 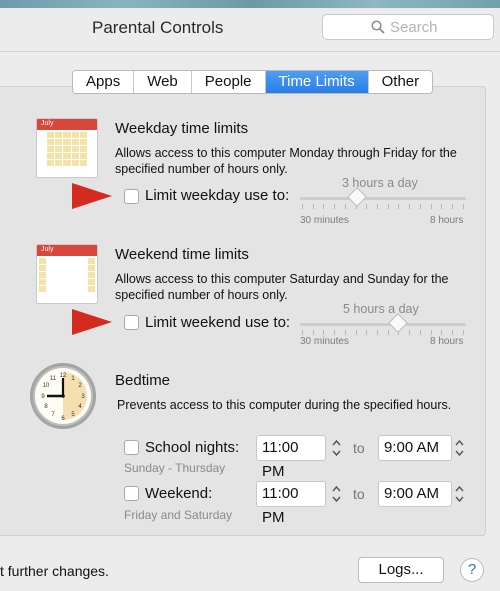 I want to click on weekend-heading: Weekend time limits, so click(x=182, y=254).